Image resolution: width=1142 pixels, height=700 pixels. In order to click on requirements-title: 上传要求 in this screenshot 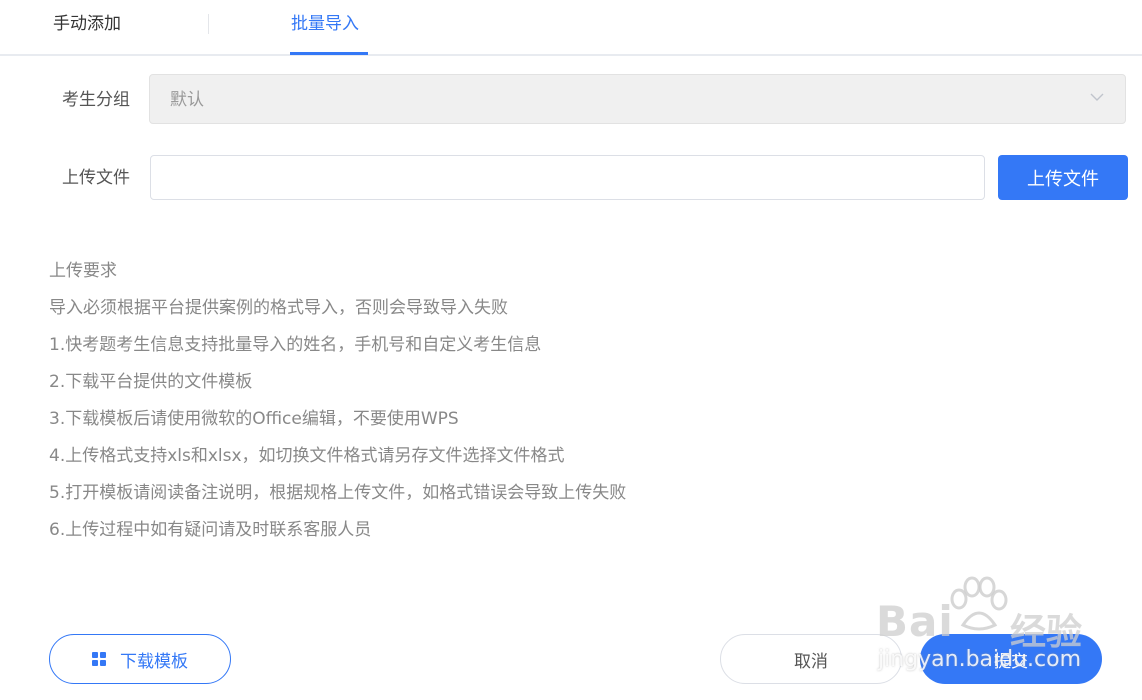, I will do `click(83, 271)`.